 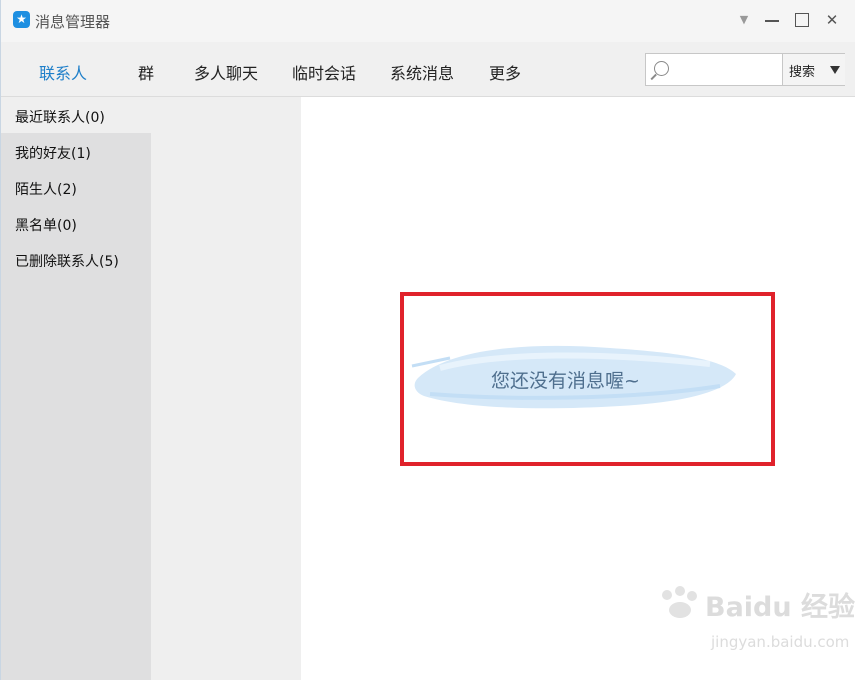 I want to click on watermark-text: Baidu 经验, so click(x=780, y=607).